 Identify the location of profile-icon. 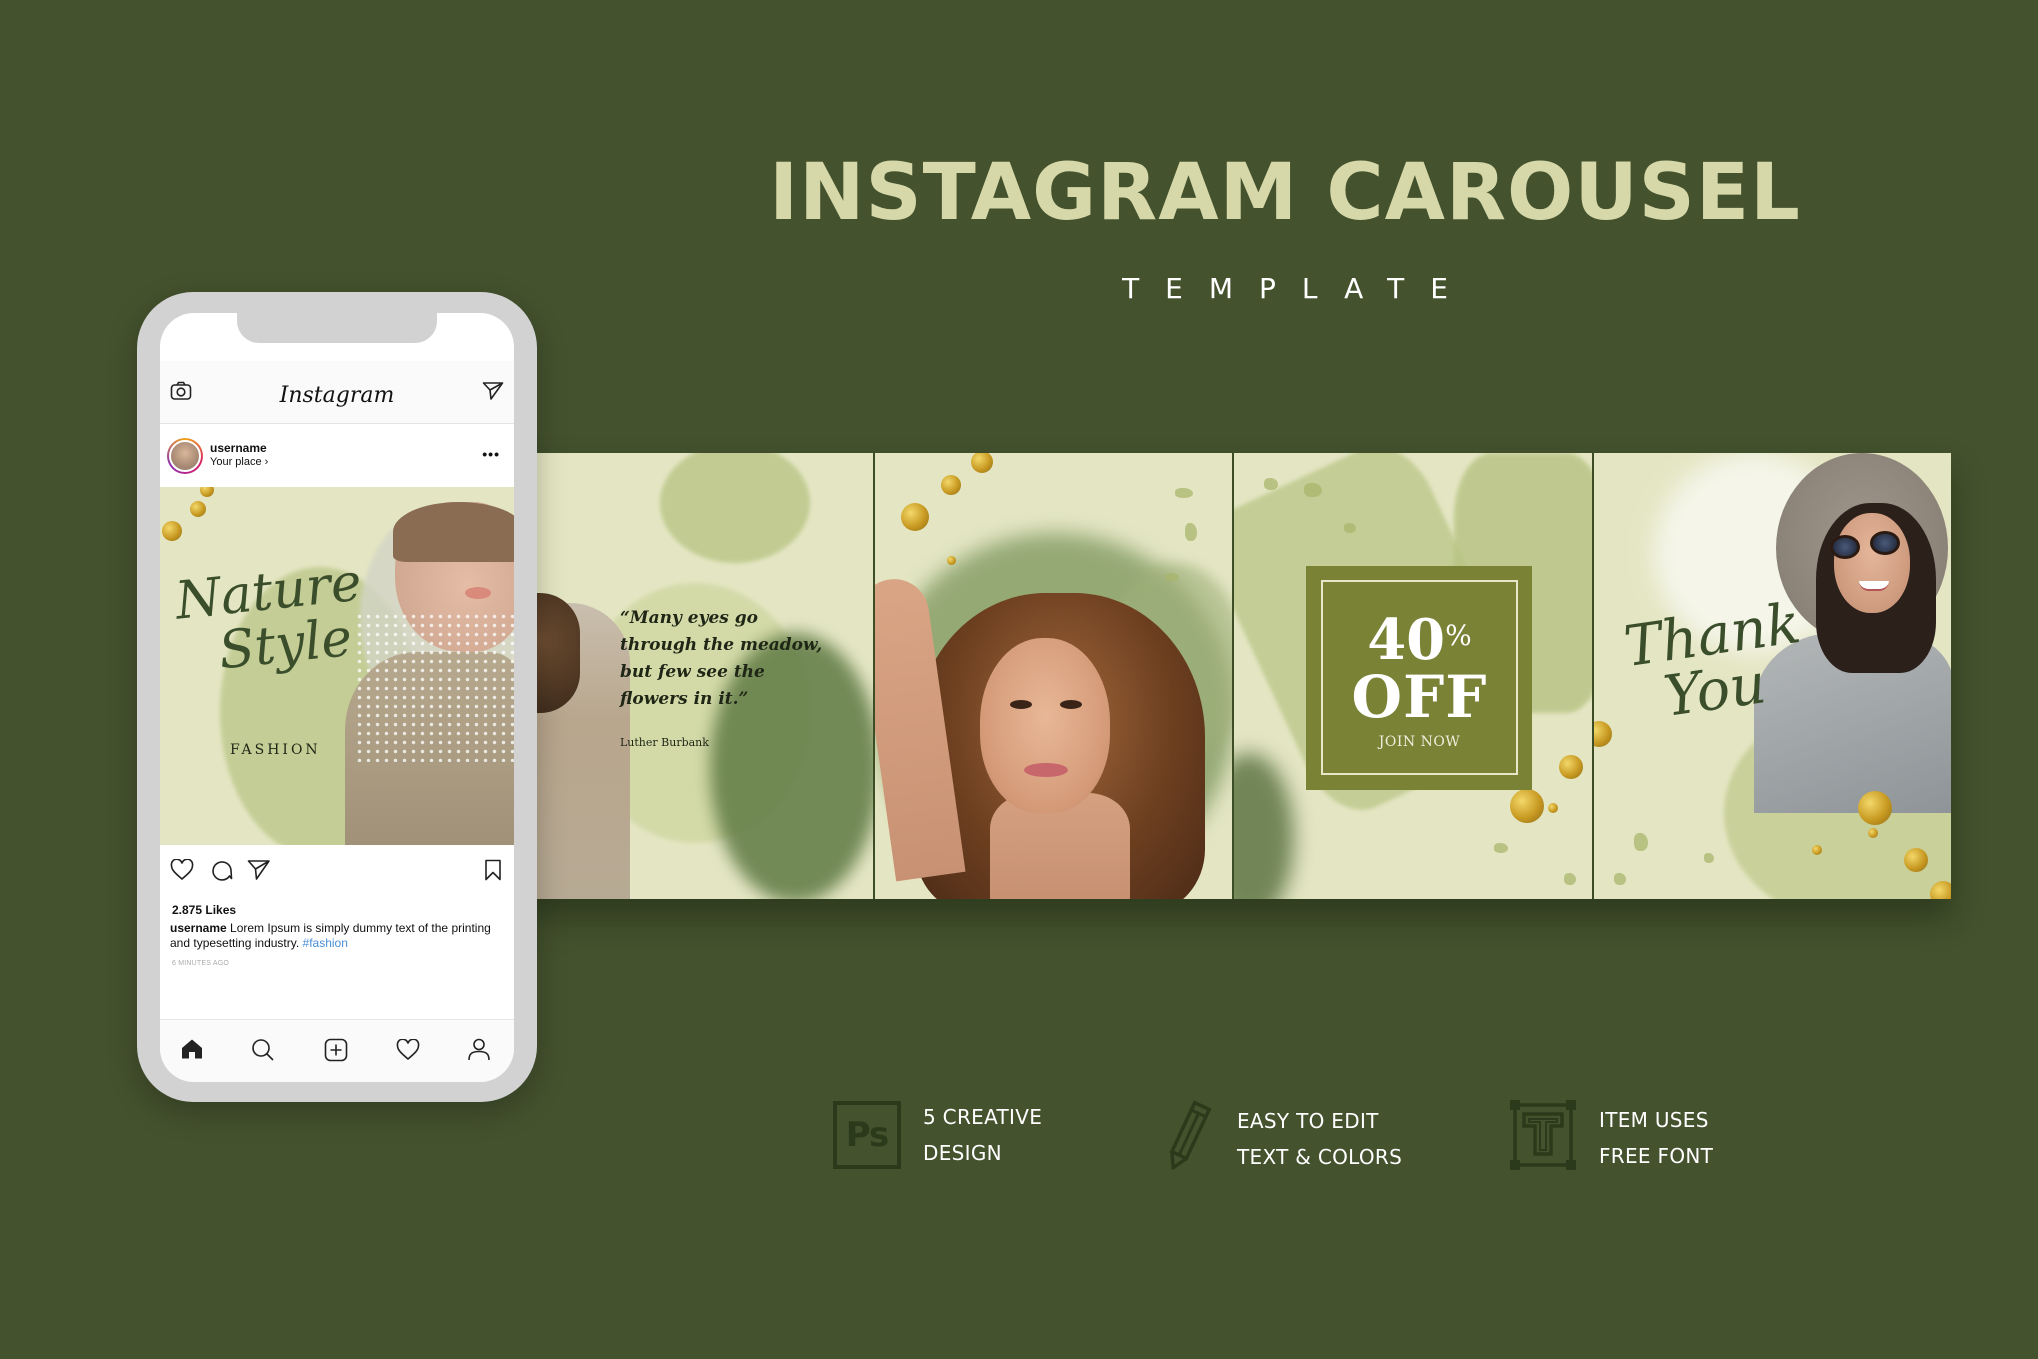
(479, 1051).